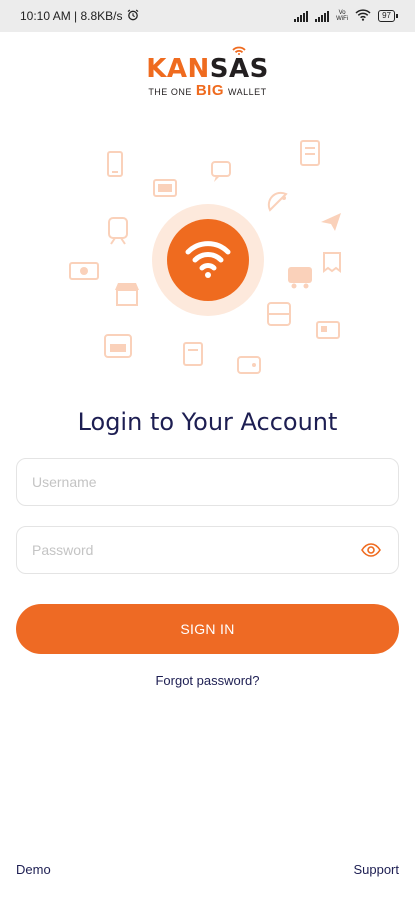  What do you see at coordinates (71, 16) in the screenshot?
I see `status-time-speed: 10:10 AM | 8.8KB/s` at bounding box center [71, 16].